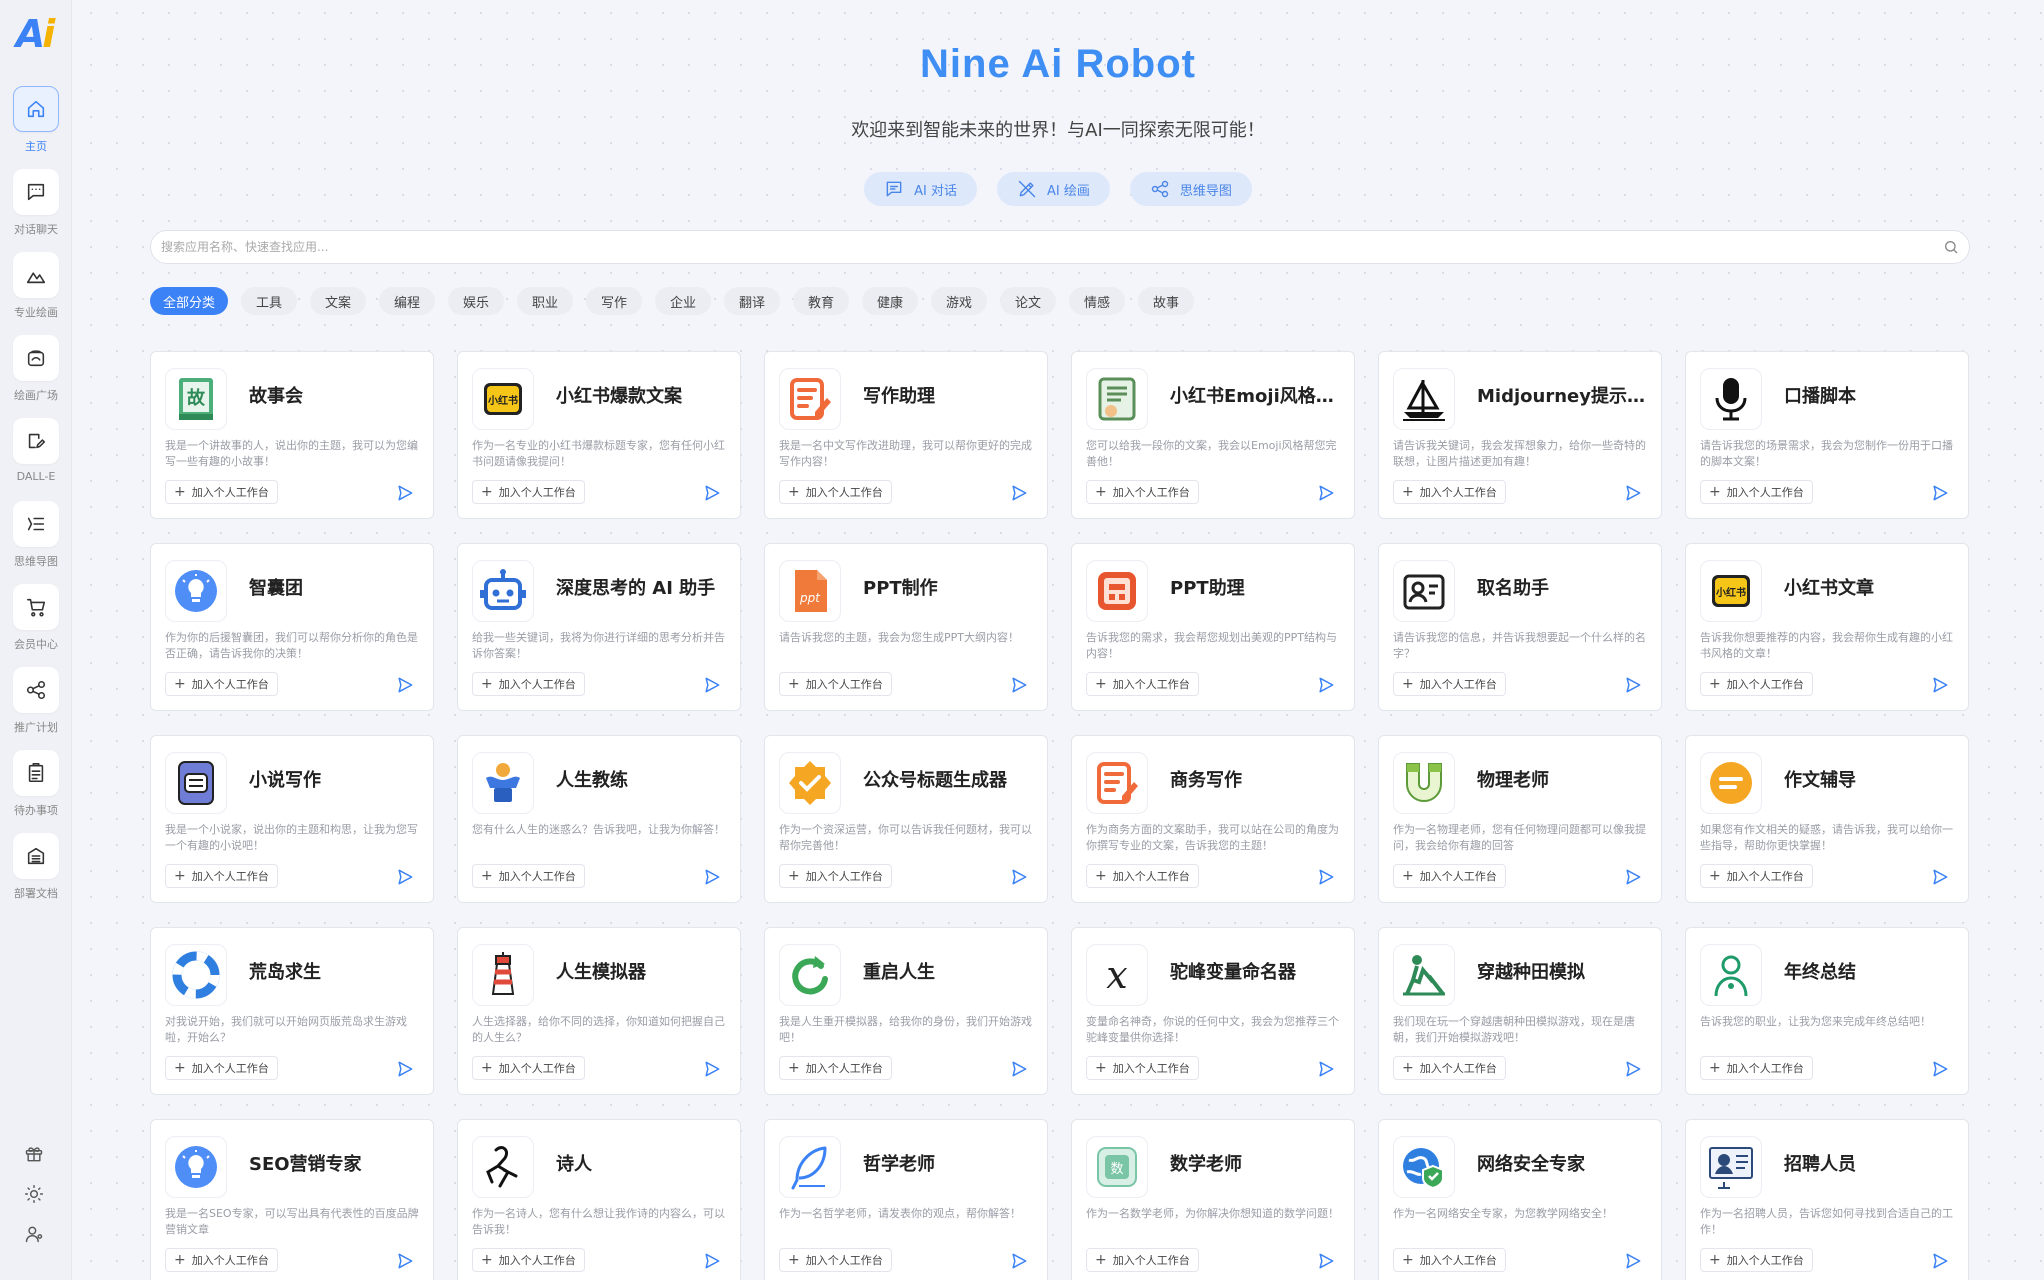  I want to click on category-chip: 故事, so click(1166, 301).